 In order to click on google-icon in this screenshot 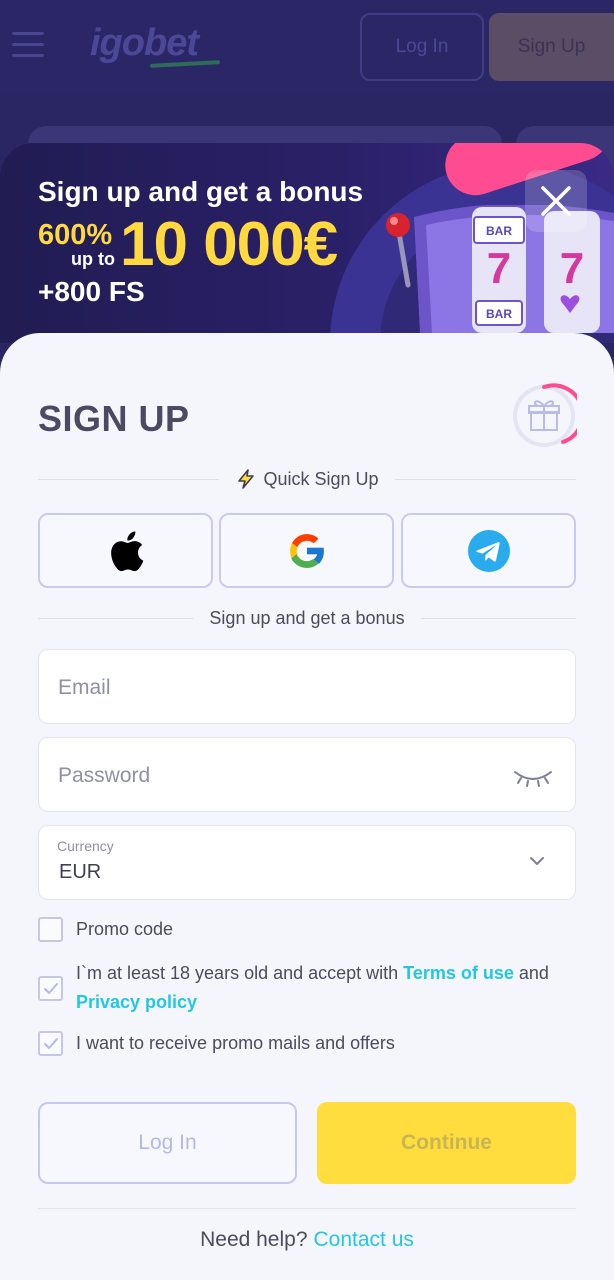, I will do `click(307, 550)`.